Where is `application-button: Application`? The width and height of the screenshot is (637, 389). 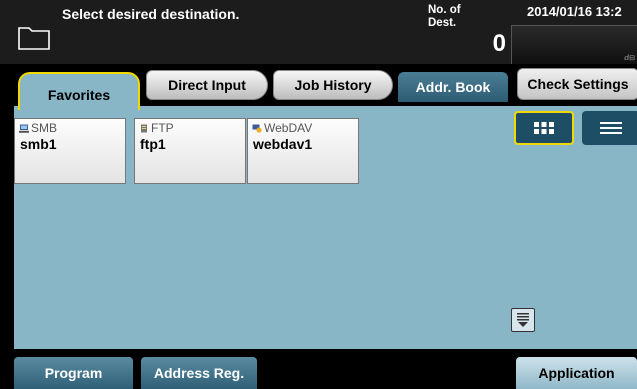
application-button: Application is located at coordinates (576, 373).